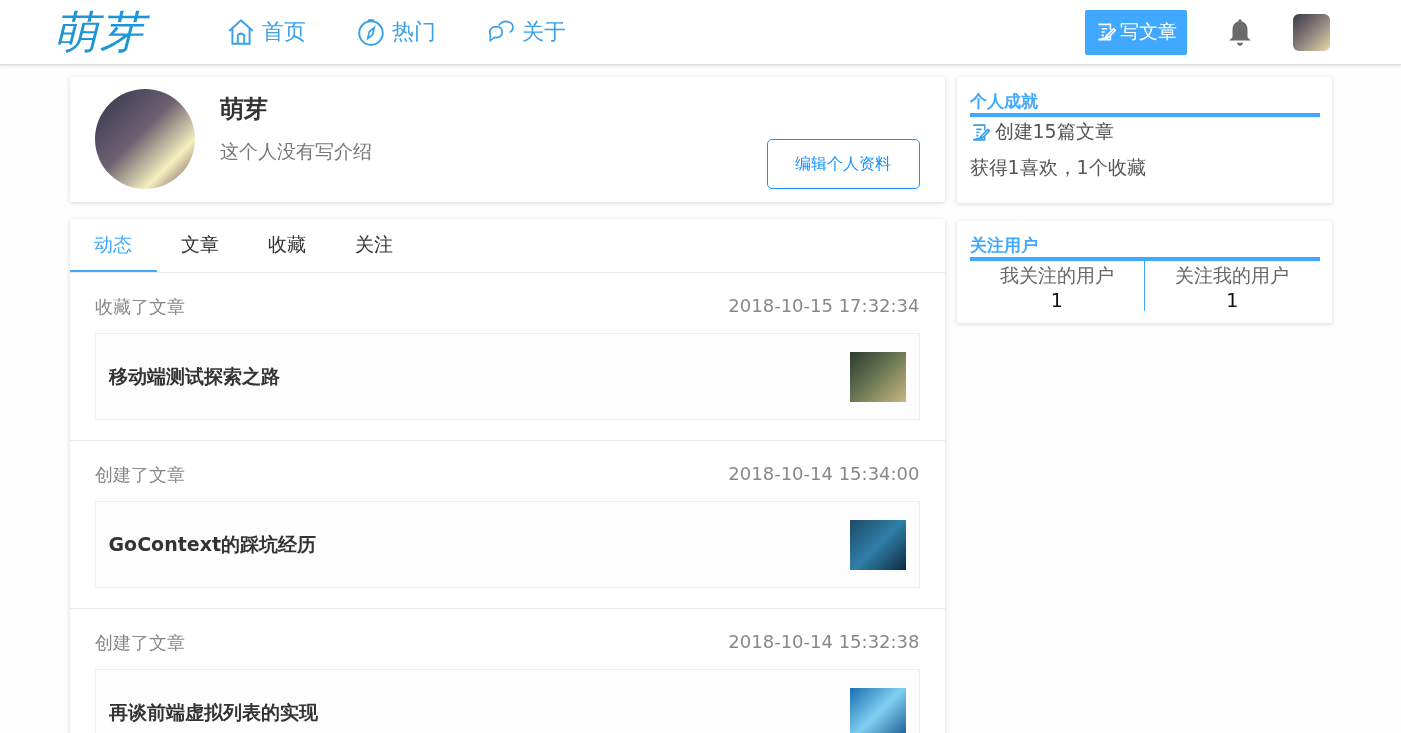  Describe the element at coordinates (213, 712) in the screenshot. I see `article-title: 再谈前端虚拟列表的实现` at that location.